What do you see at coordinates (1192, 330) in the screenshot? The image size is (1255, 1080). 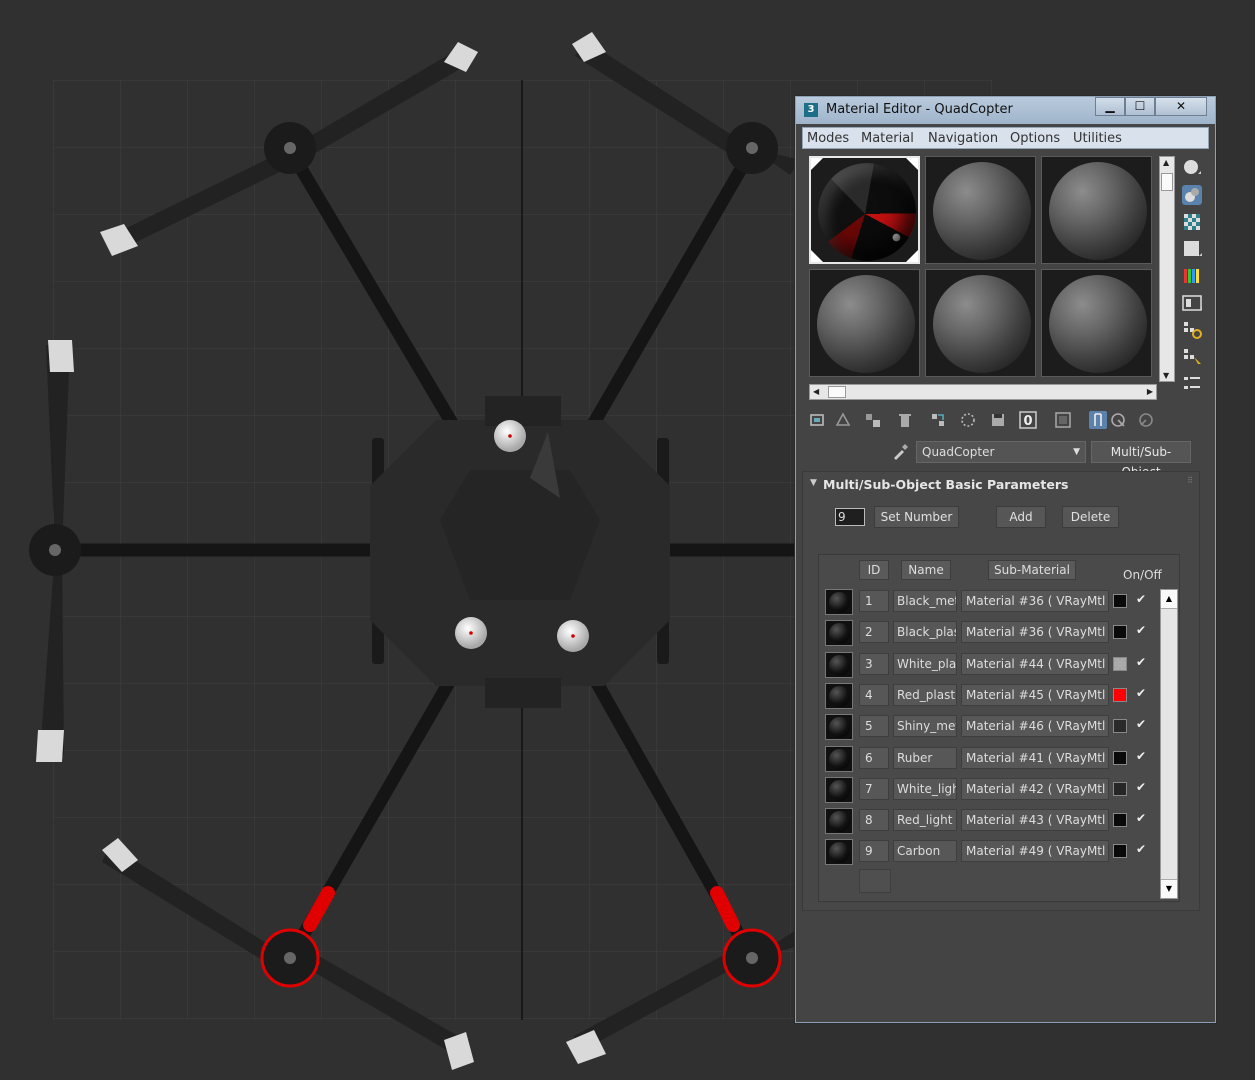 I see `material-options-icon` at bounding box center [1192, 330].